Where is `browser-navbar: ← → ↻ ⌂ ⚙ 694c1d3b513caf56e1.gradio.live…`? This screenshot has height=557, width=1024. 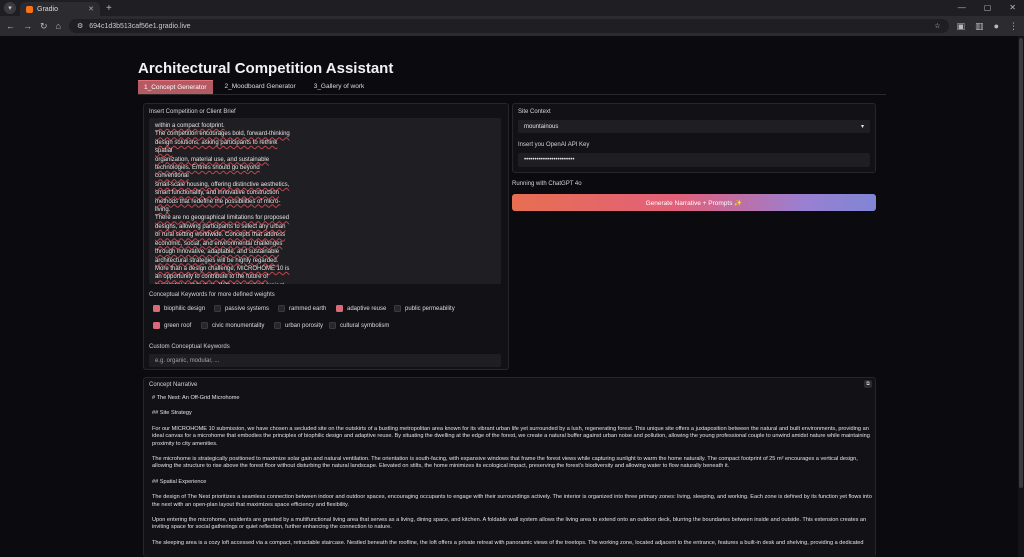 browser-navbar: ← → ↻ ⌂ ⚙ 694c1d3b513caf56e1.gradio.live… is located at coordinates (512, 26).